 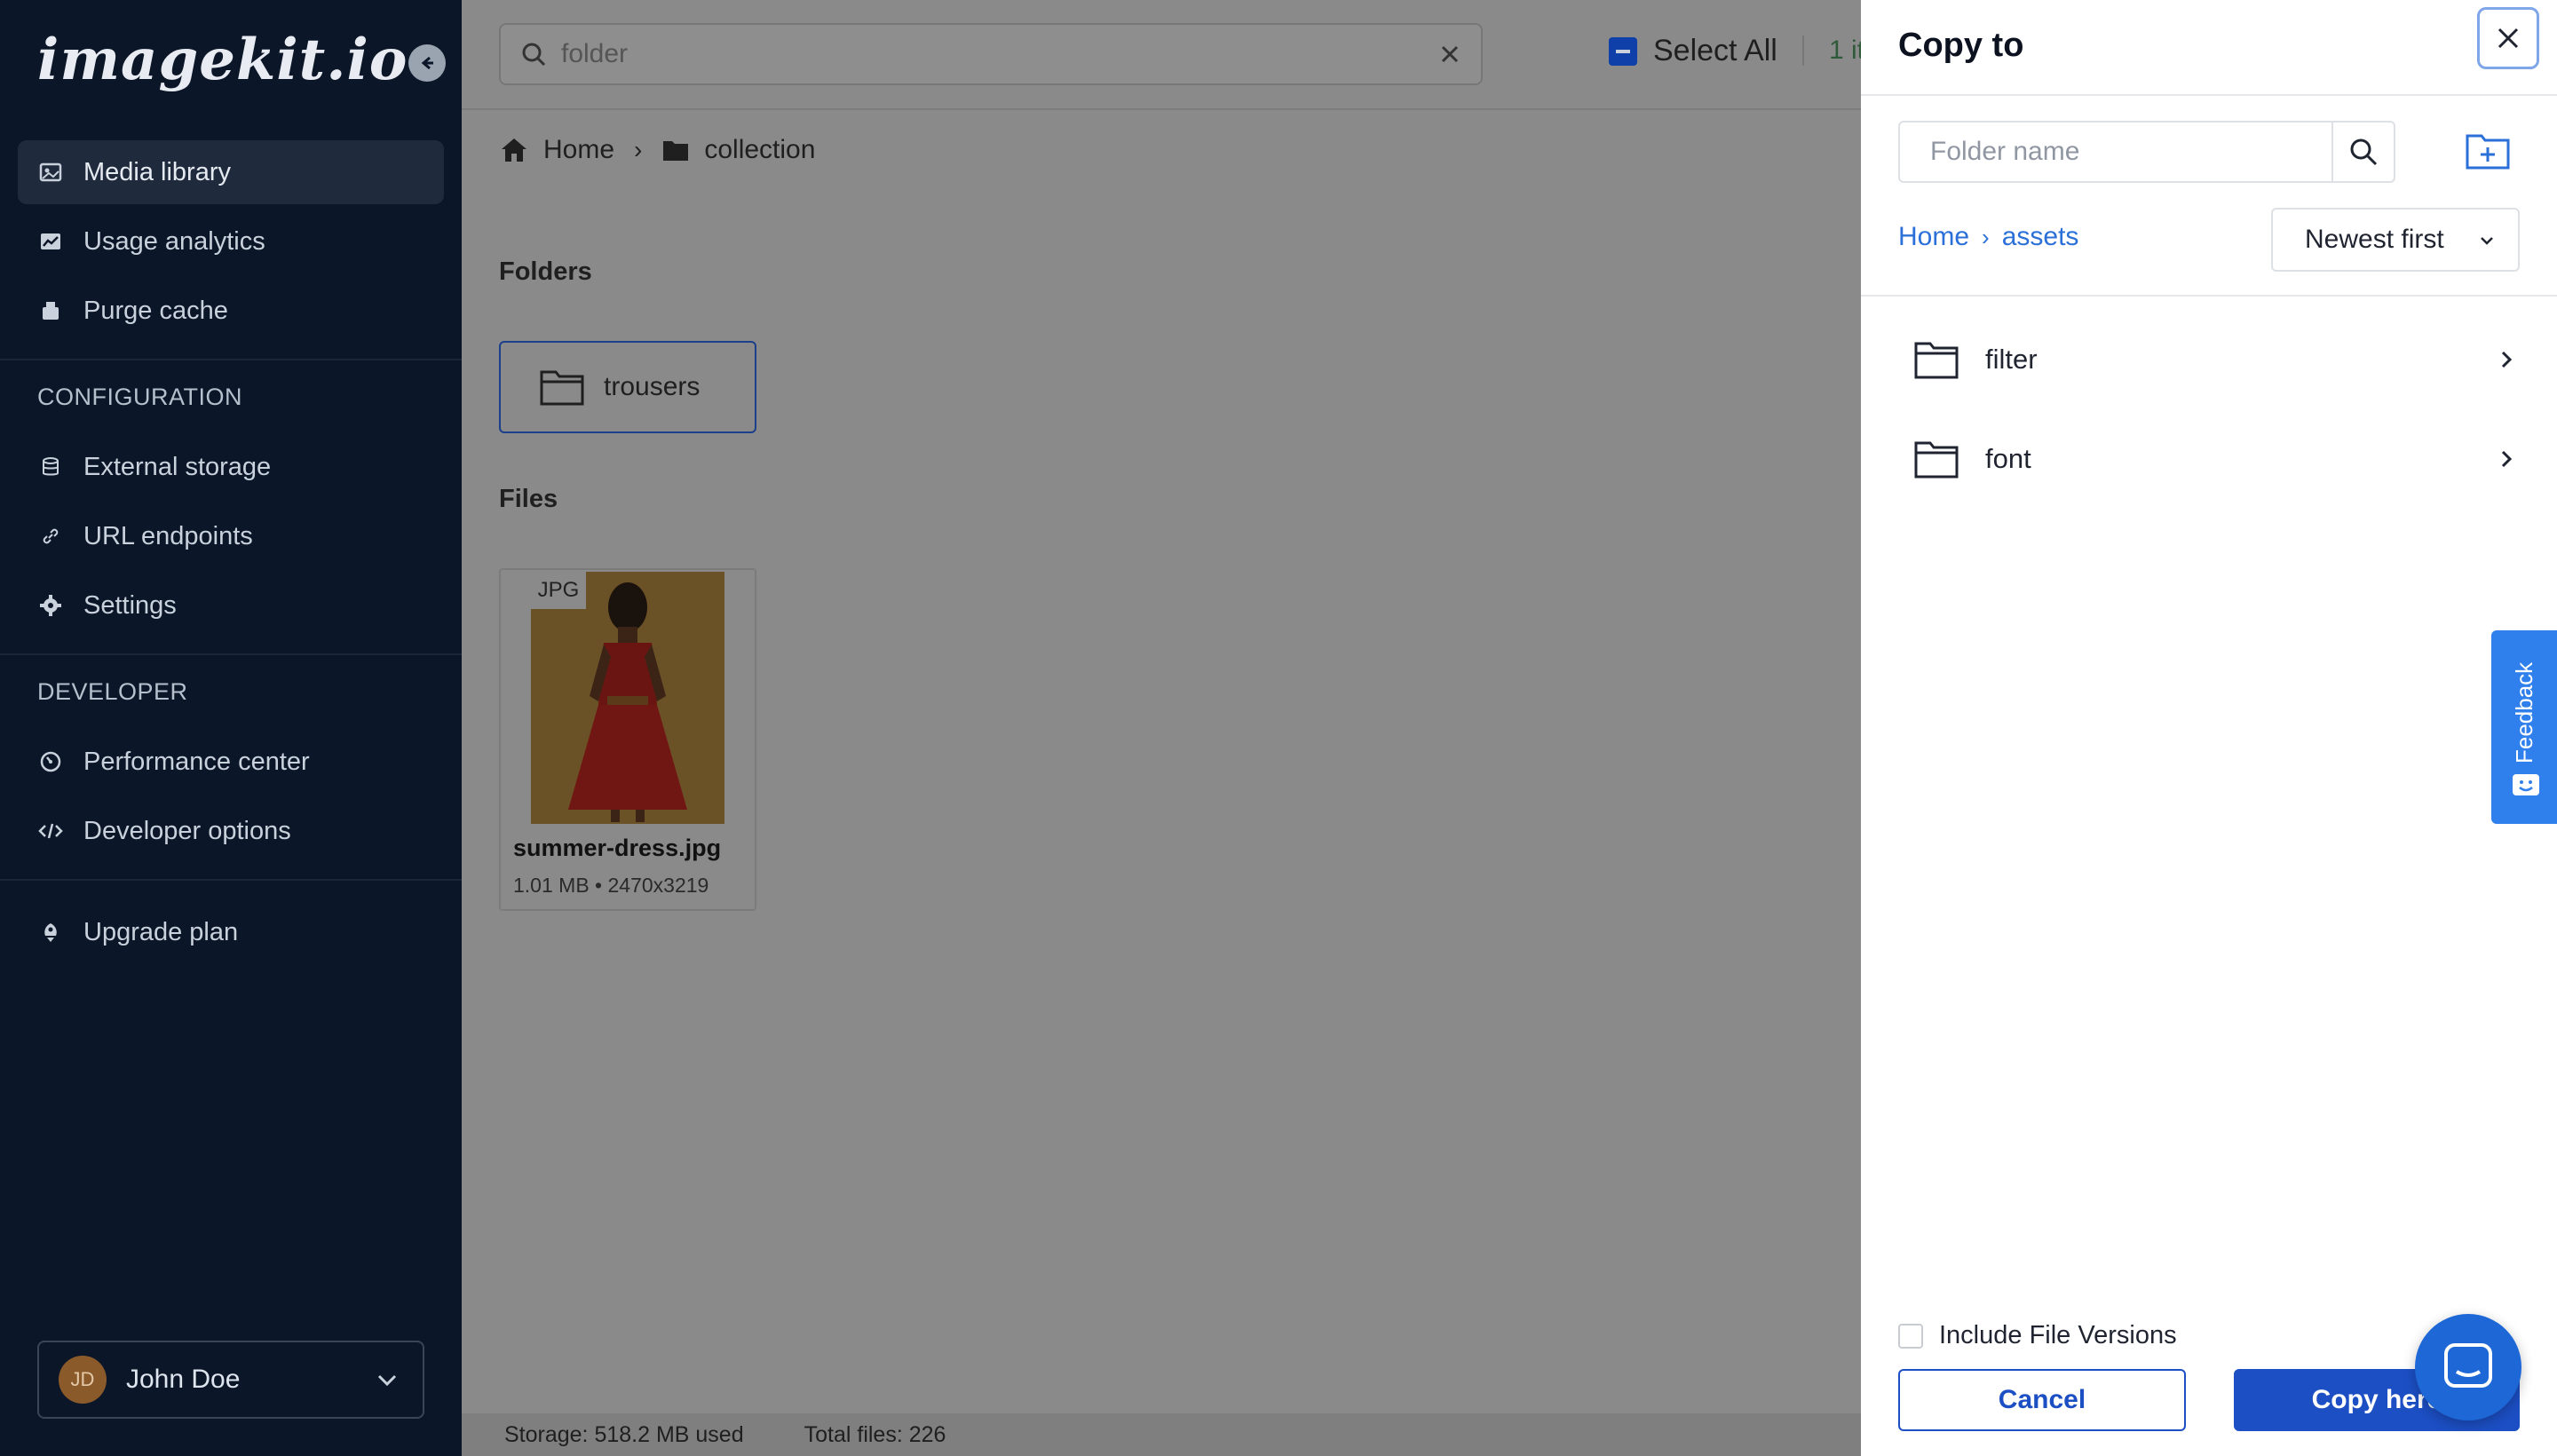 What do you see at coordinates (759, 150) in the screenshot?
I see `breadcrumb-collection: collection` at bounding box center [759, 150].